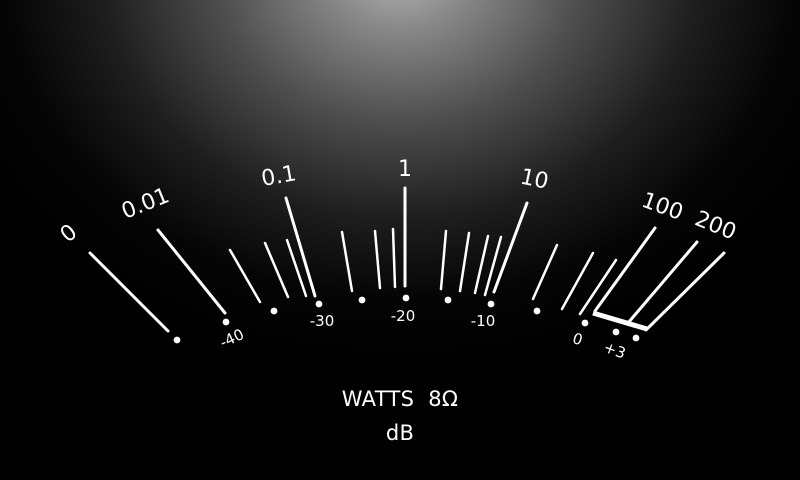 The height and width of the screenshot is (480, 800). I want to click on watts-label-10: 10, so click(534, 180).